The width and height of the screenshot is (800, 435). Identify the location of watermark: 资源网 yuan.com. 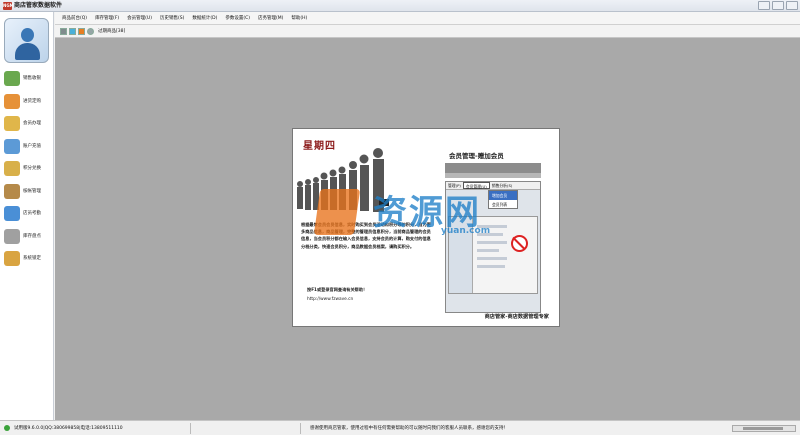
(428, 214).